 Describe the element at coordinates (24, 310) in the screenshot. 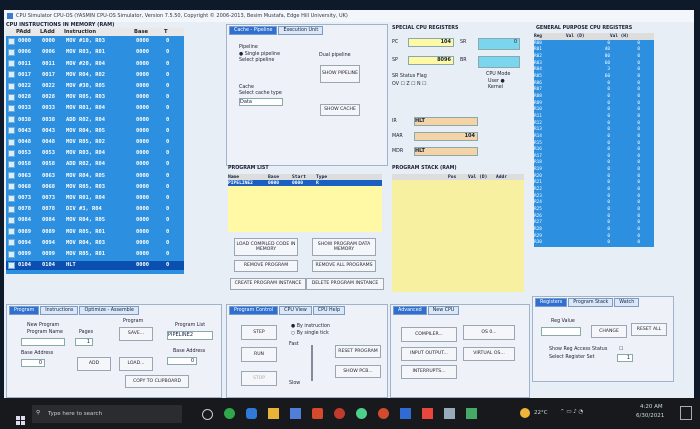

I see `tab-program: Program` at that location.